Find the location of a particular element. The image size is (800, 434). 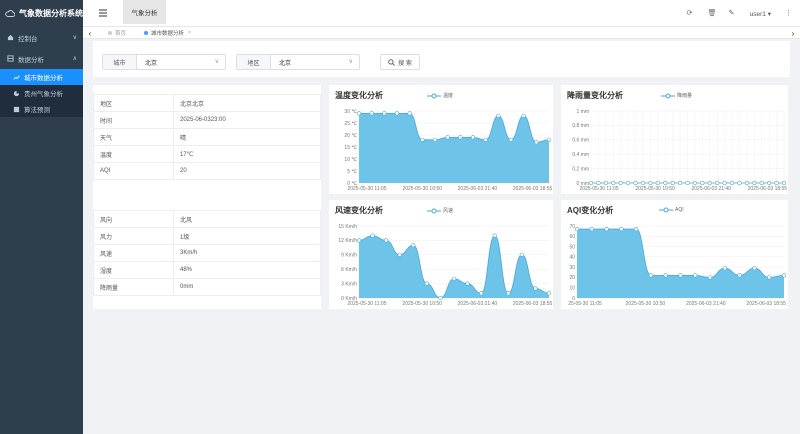

refresh-icon: ⟳ is located at coordinates (690, 13).